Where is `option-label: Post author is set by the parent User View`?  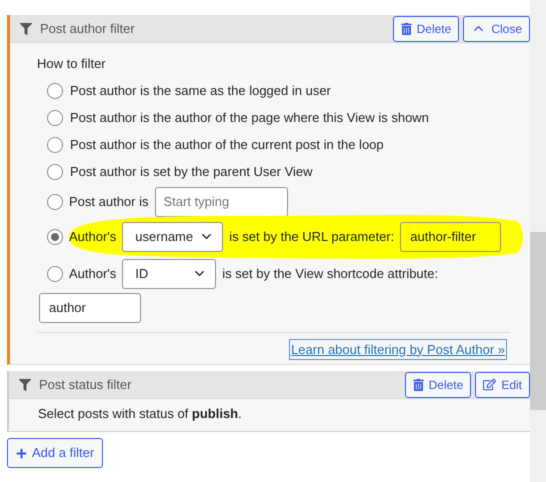 option-label: Post author is set by the parent User View is located at coordinates (191, 171).